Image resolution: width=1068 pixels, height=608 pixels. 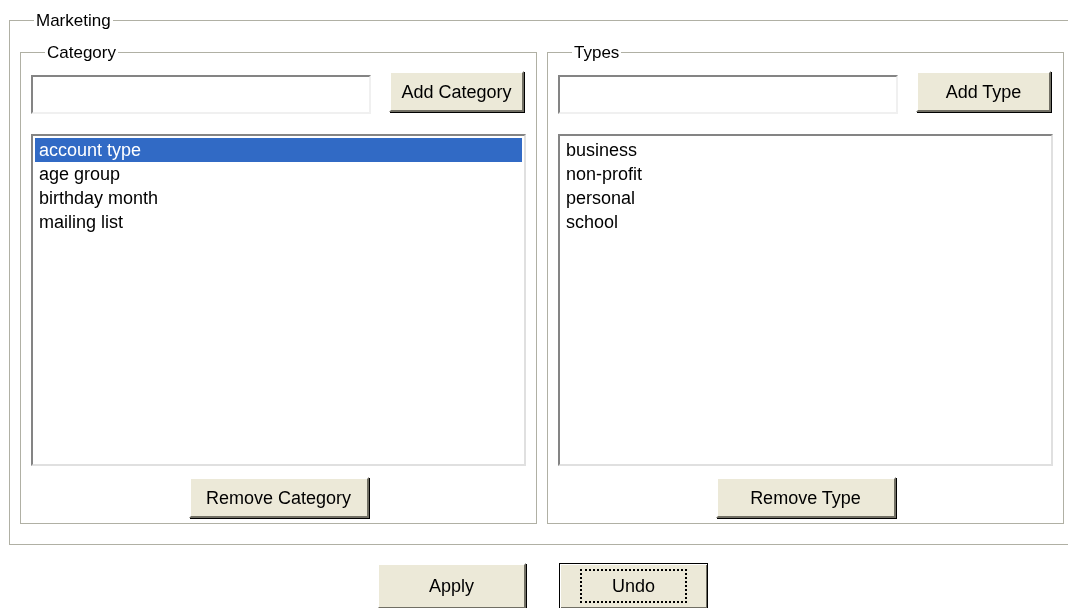 What do you see at coordinates (456, 91) in the screenshot?
I see `add-button: Add Category` at bounding box center [456, 91].